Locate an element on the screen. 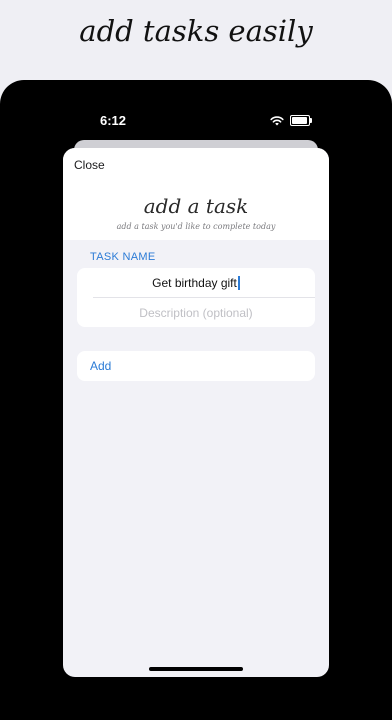 Image resolution: width=392 pixels, height=720 pixels. close-button: Close is located at coordinates (89, 165).